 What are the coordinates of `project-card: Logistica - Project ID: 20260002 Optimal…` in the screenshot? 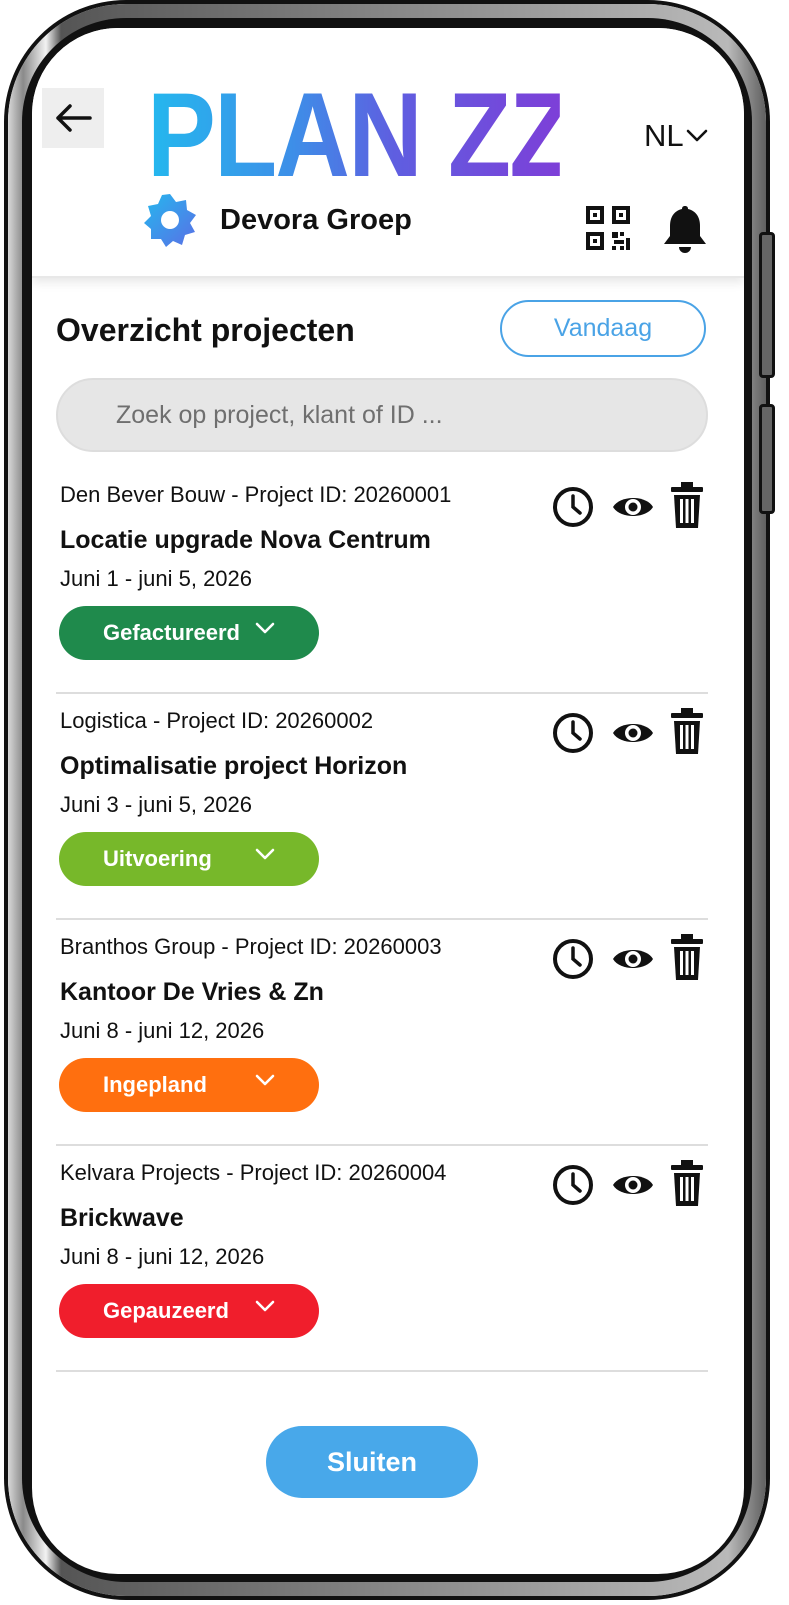 It's located at (382, 807).